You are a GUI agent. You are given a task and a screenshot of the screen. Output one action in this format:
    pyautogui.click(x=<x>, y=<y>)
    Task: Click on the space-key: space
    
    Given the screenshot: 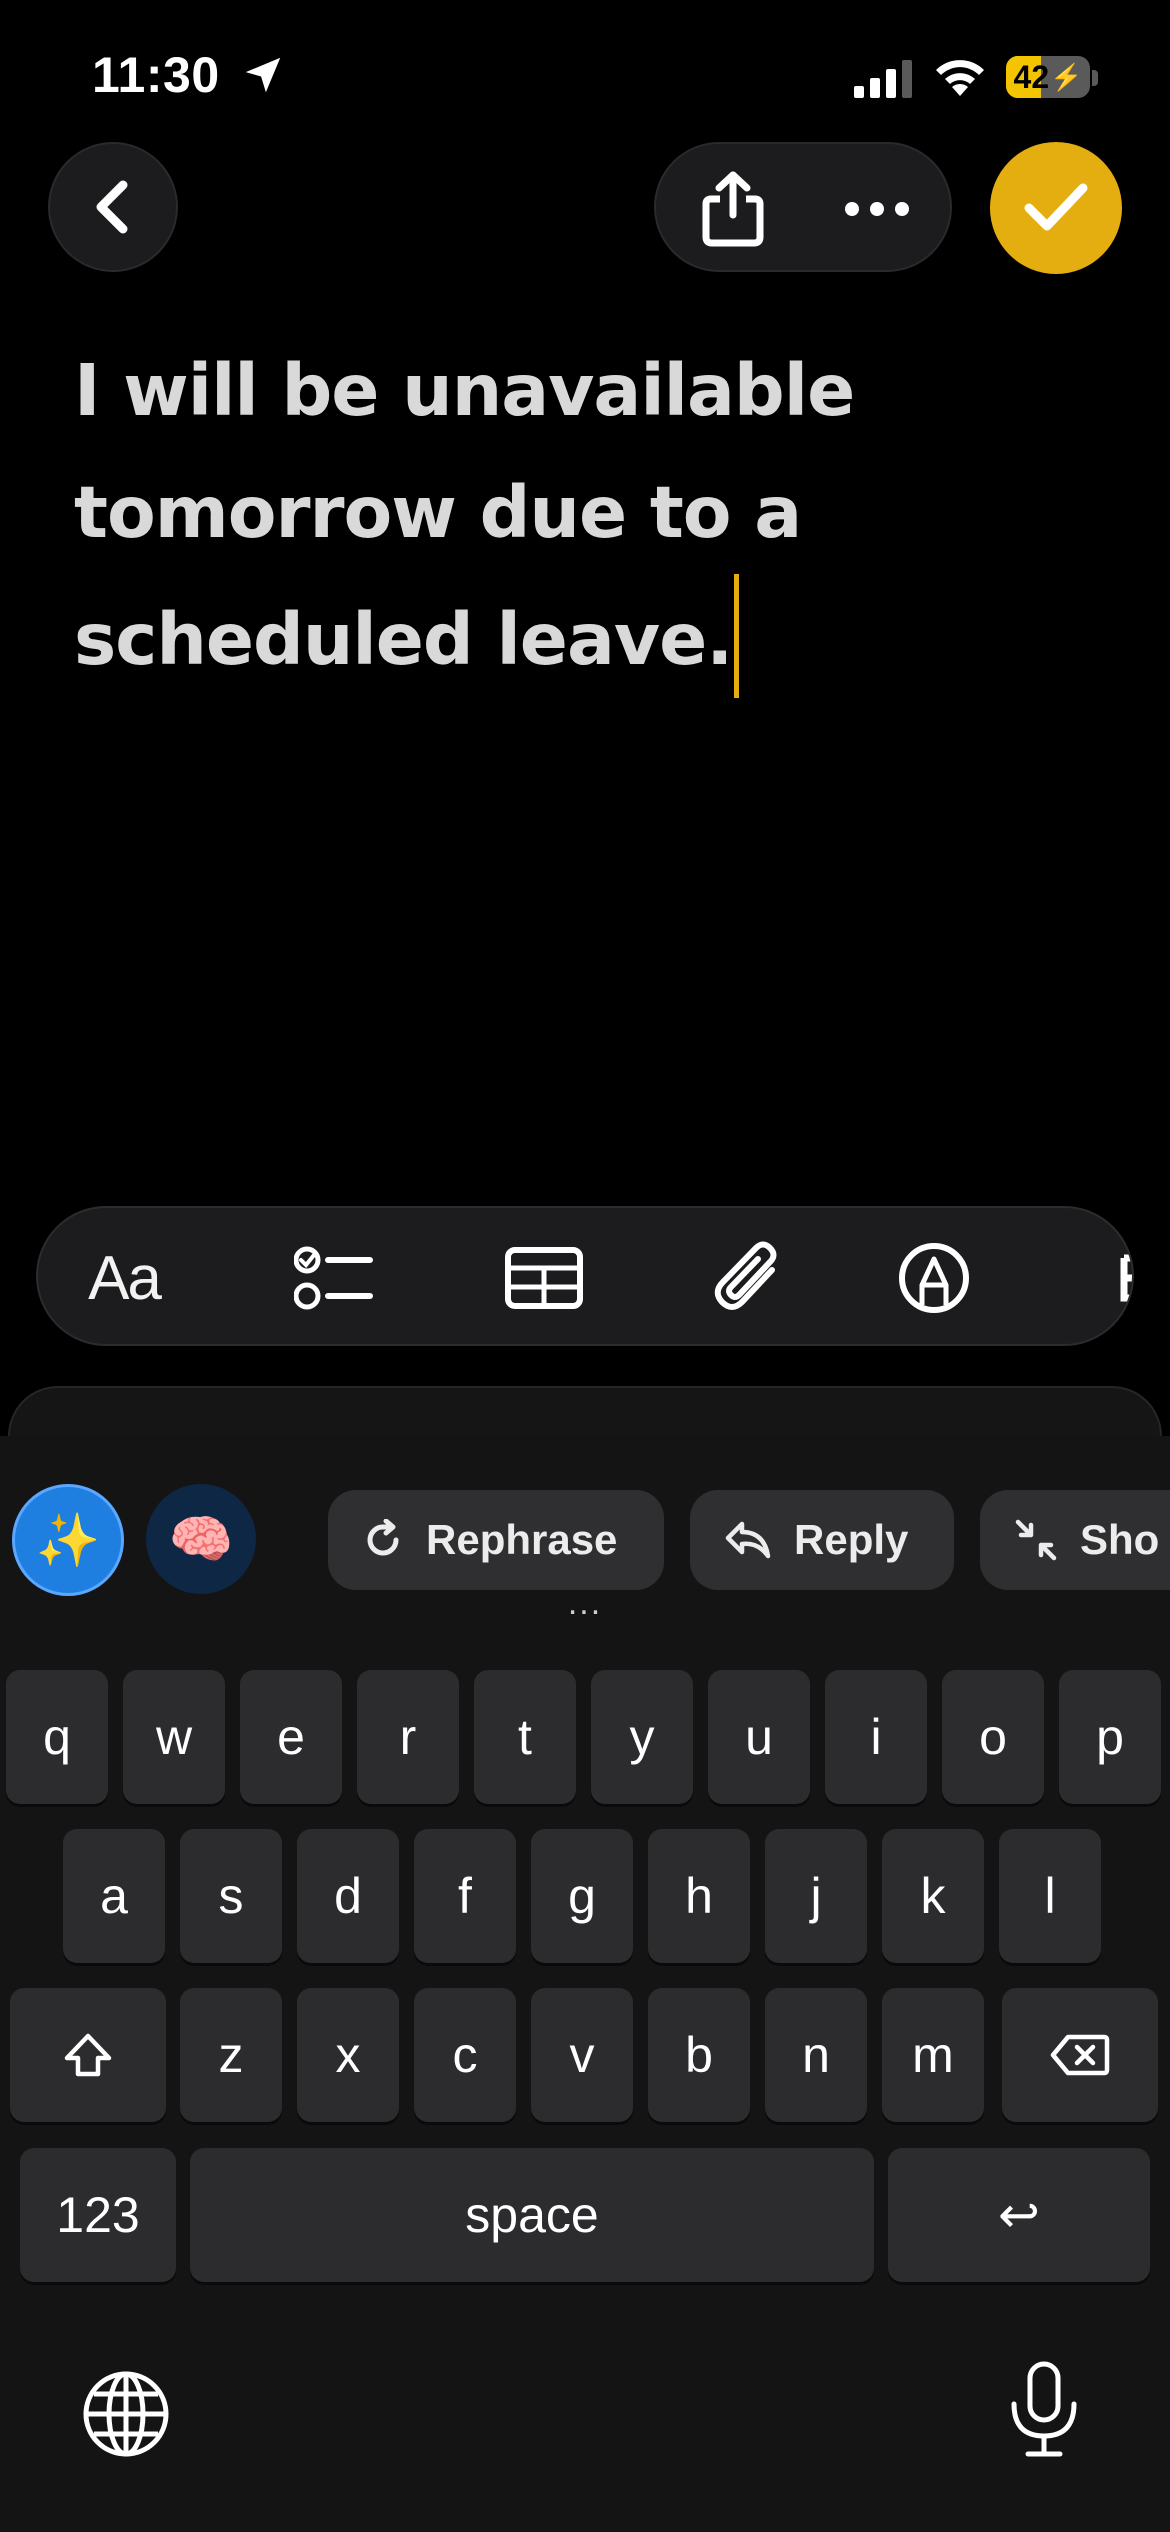 What is the action you would take?
    pyautogui.click(x=532, y=2215)
    